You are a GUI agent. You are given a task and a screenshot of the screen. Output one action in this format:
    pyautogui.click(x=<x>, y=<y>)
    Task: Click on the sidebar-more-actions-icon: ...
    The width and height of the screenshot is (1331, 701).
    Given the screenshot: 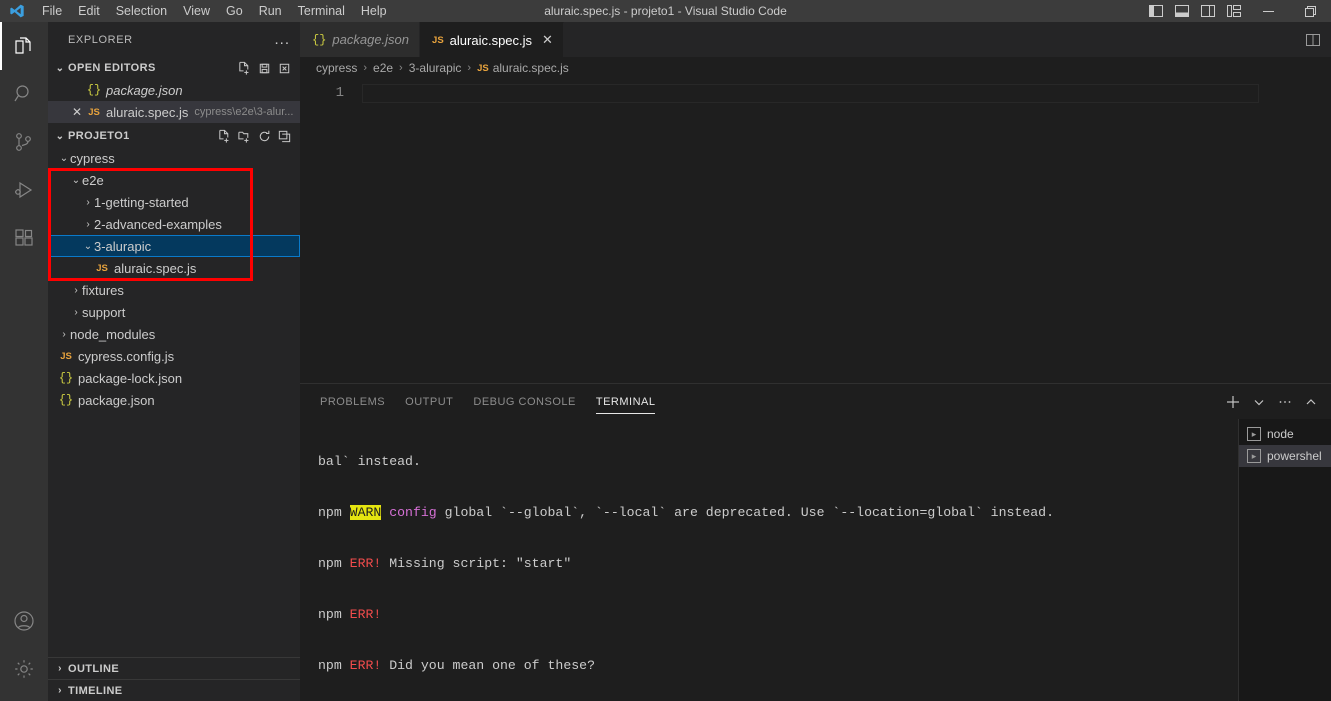 What is the action you would take?
    pyautogui.click(x=282, y=39)
    